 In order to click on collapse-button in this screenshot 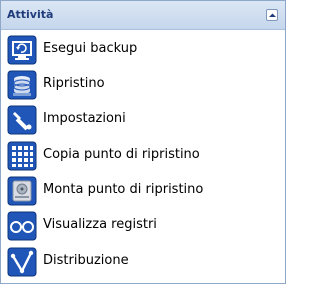, I will do `click(272, 15)`.